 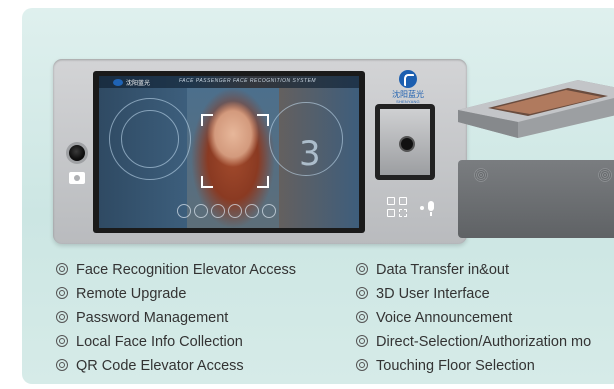 What do you see at coordinates (138, 83) in the screenshot?
I see `screen-brand-text: 沈阳蓝光` at bounding box center [138, 83].